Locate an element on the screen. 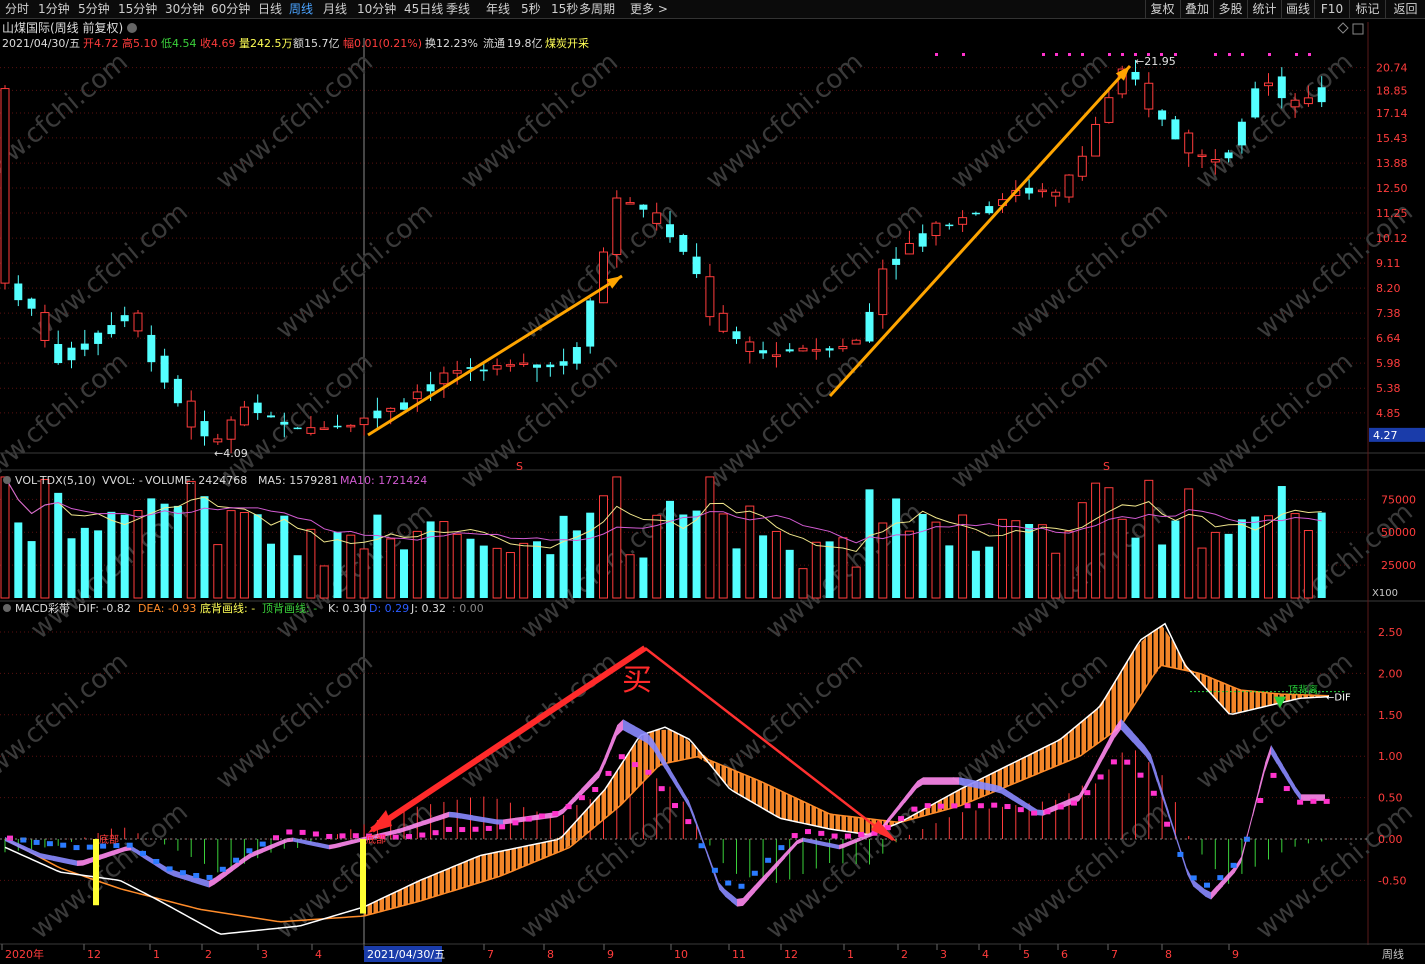 The height and width of the screenshot is (964, 1425). toolbar-button-0: 复权 is located at coordinates (1162, 9).